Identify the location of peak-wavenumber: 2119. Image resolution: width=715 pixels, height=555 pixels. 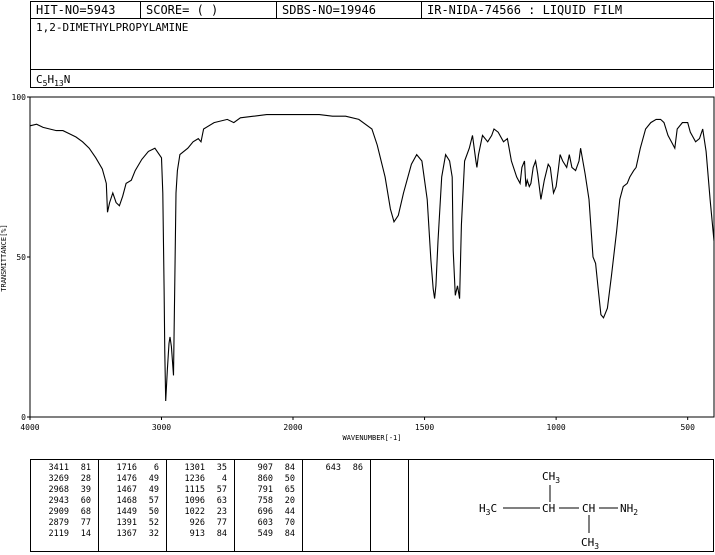
(58, 534).